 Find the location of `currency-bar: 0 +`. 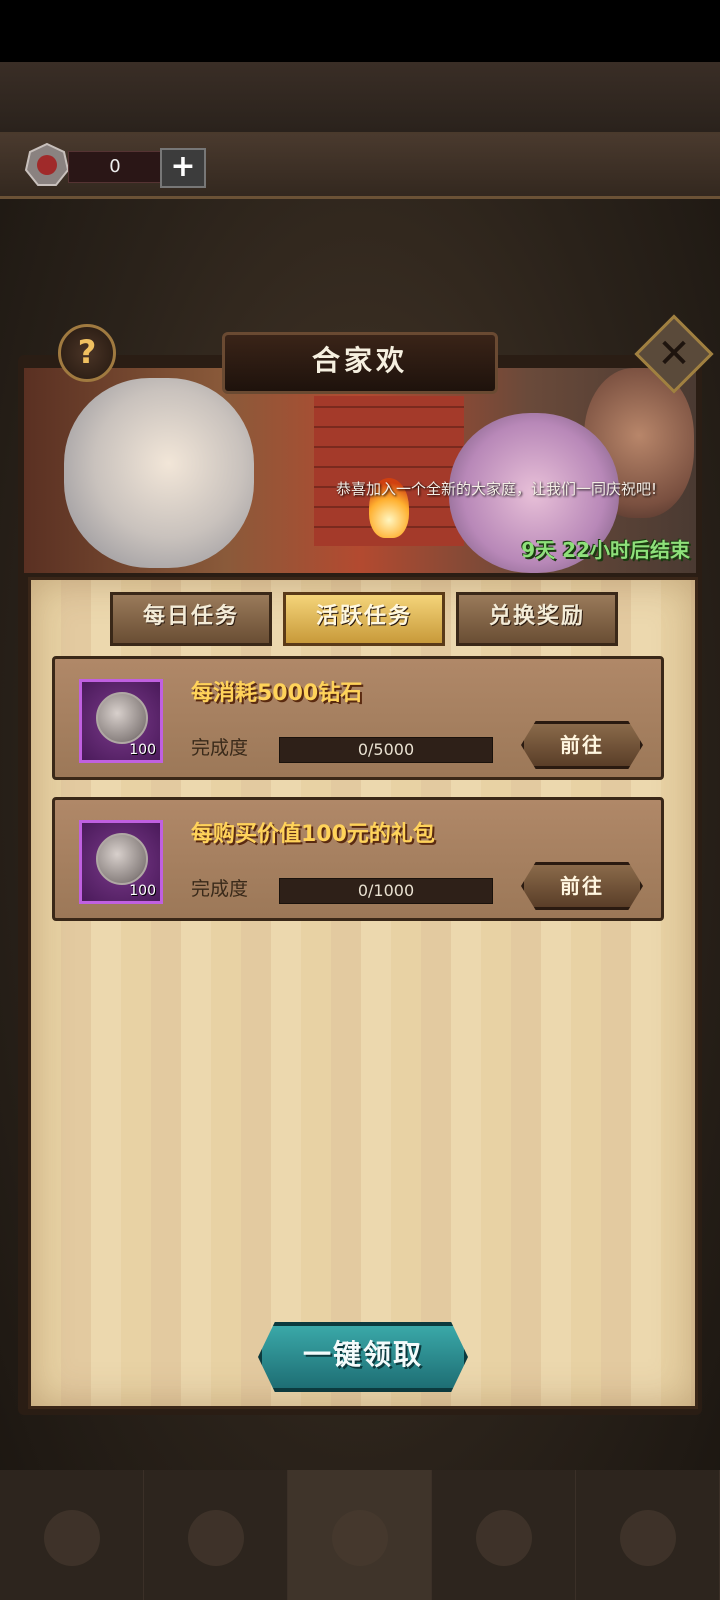

currency-bar: 0 + is located at coordinates (360, 166).